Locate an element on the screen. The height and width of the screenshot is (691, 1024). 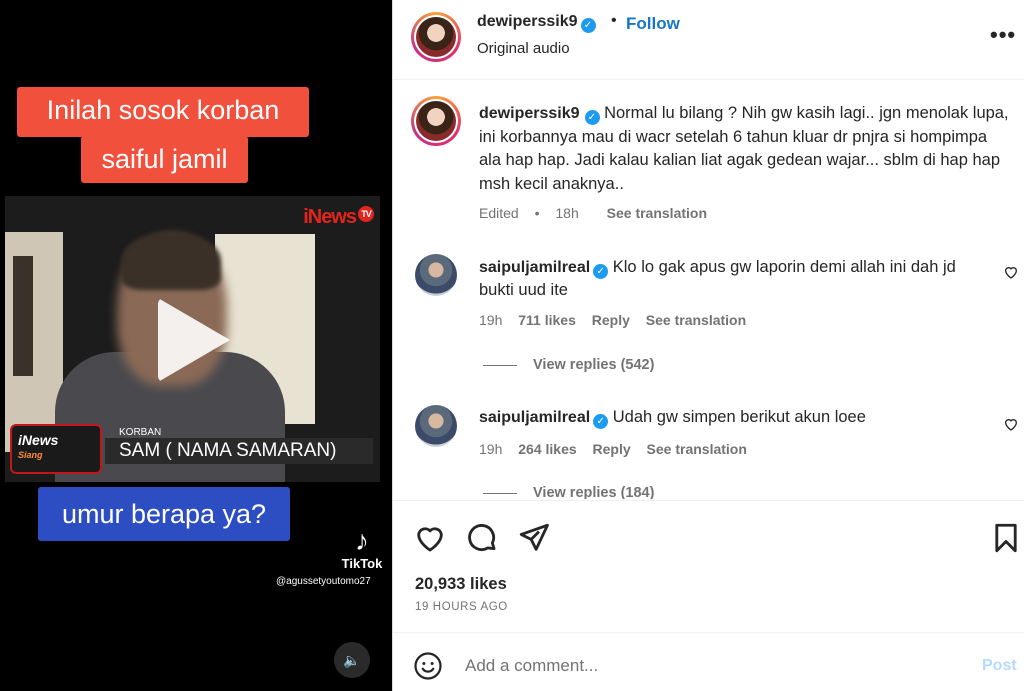
lower-third: iNews Siang KORBAN SAM ( NAMA SAMARAN) is located at coordinates (192, 450).